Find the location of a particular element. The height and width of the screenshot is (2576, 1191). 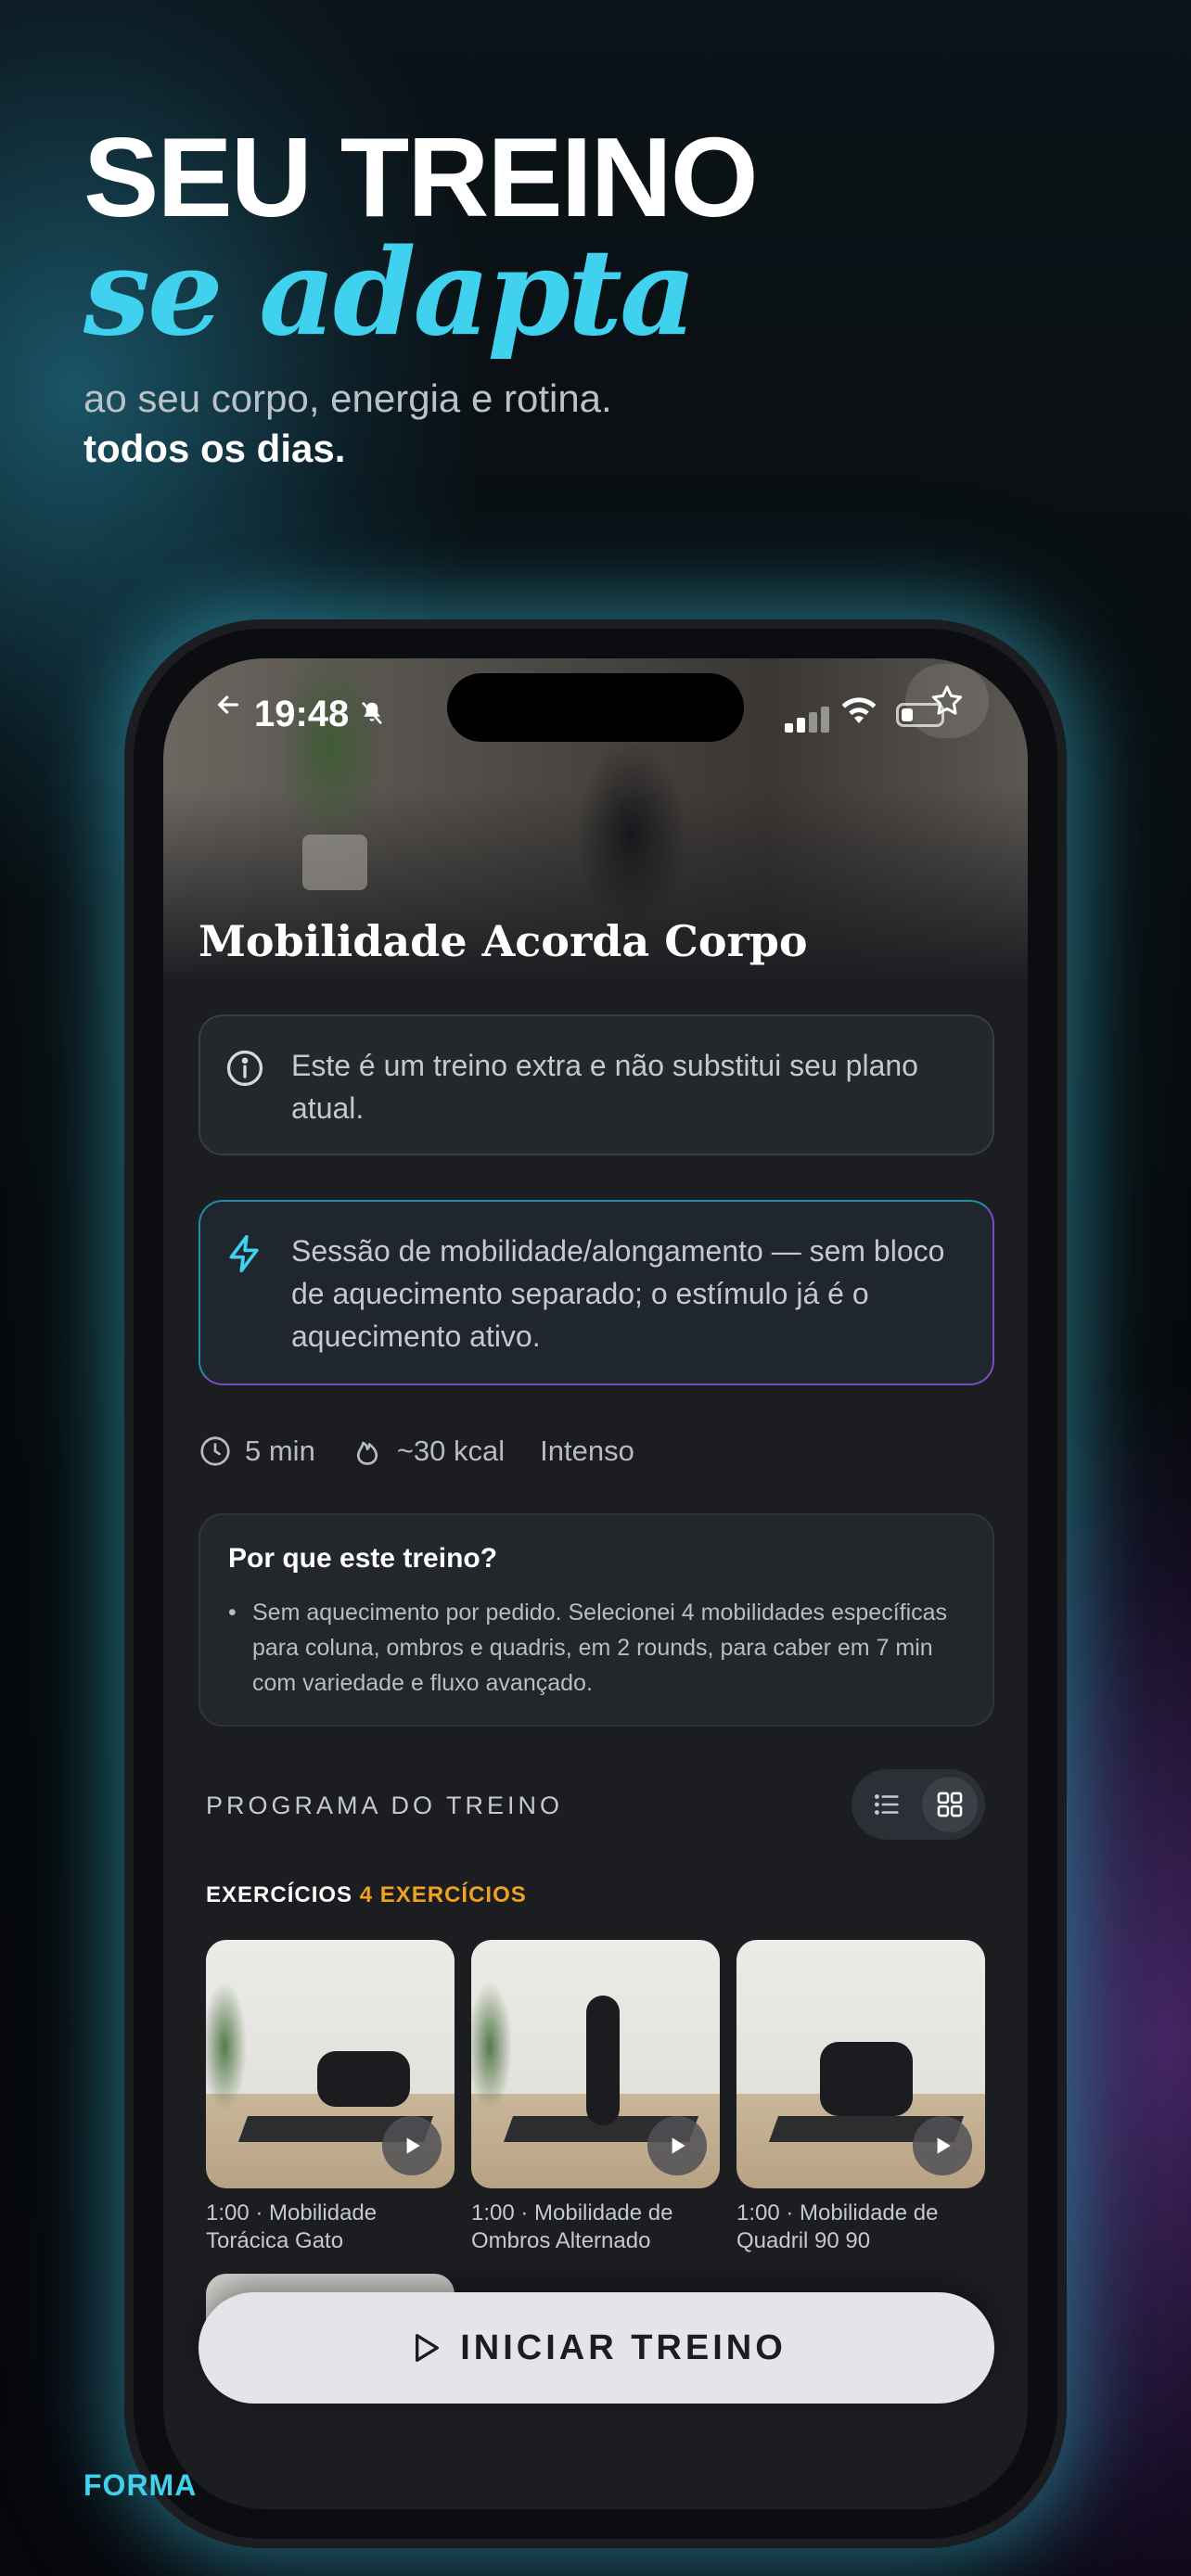

star-icon is located at coordinates (947, 700).